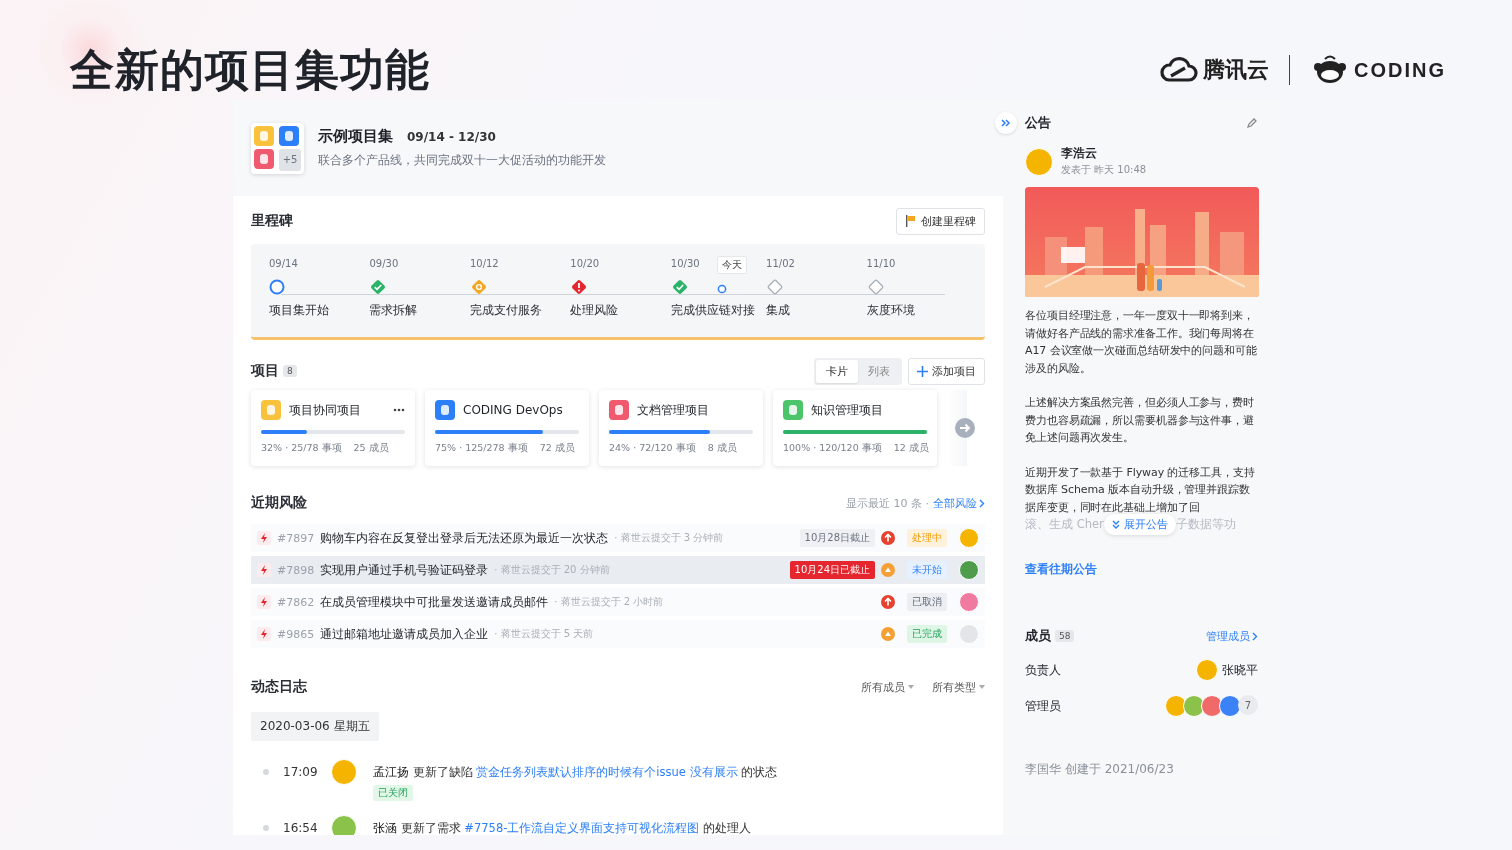 The image size is (1512, 850). I want to click on manage-members-link: 管理成员, so click(1232, 636).